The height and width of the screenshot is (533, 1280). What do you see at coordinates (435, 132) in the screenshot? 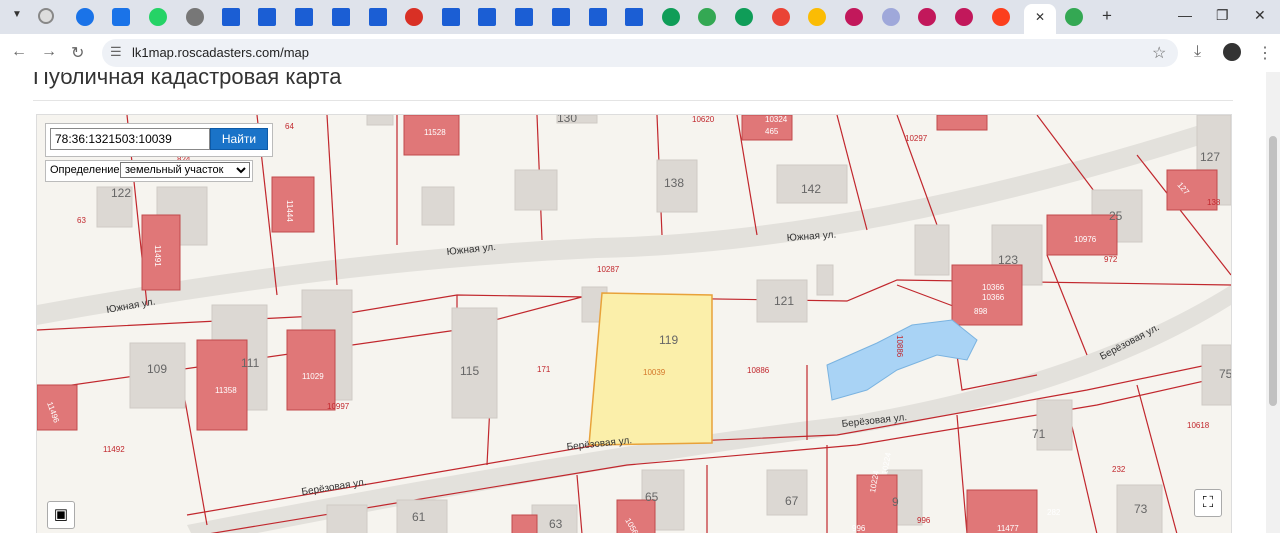
I see `building-label: 11528` at bounding box center [435, 132].